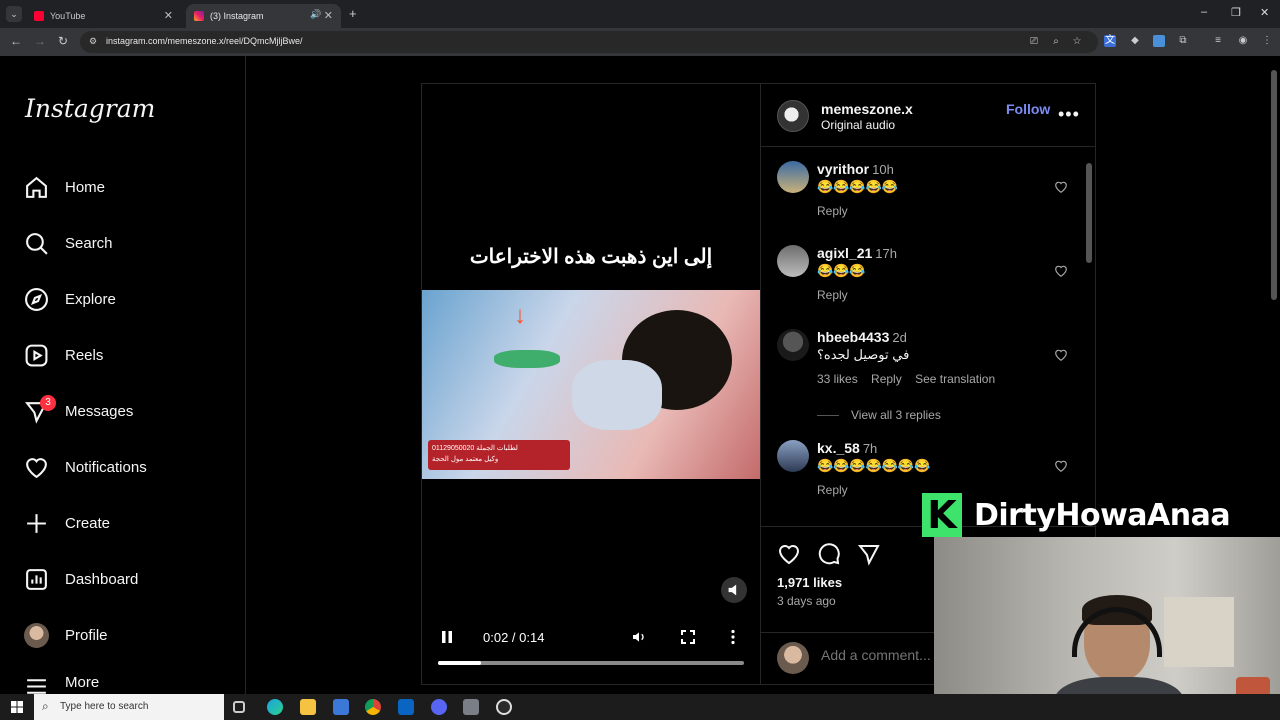 The image size is (1280, 720). Describe the element at coordinates (85, 467) in the screenshot. I see `sidebar-item-notifications: Notifications` at that location.